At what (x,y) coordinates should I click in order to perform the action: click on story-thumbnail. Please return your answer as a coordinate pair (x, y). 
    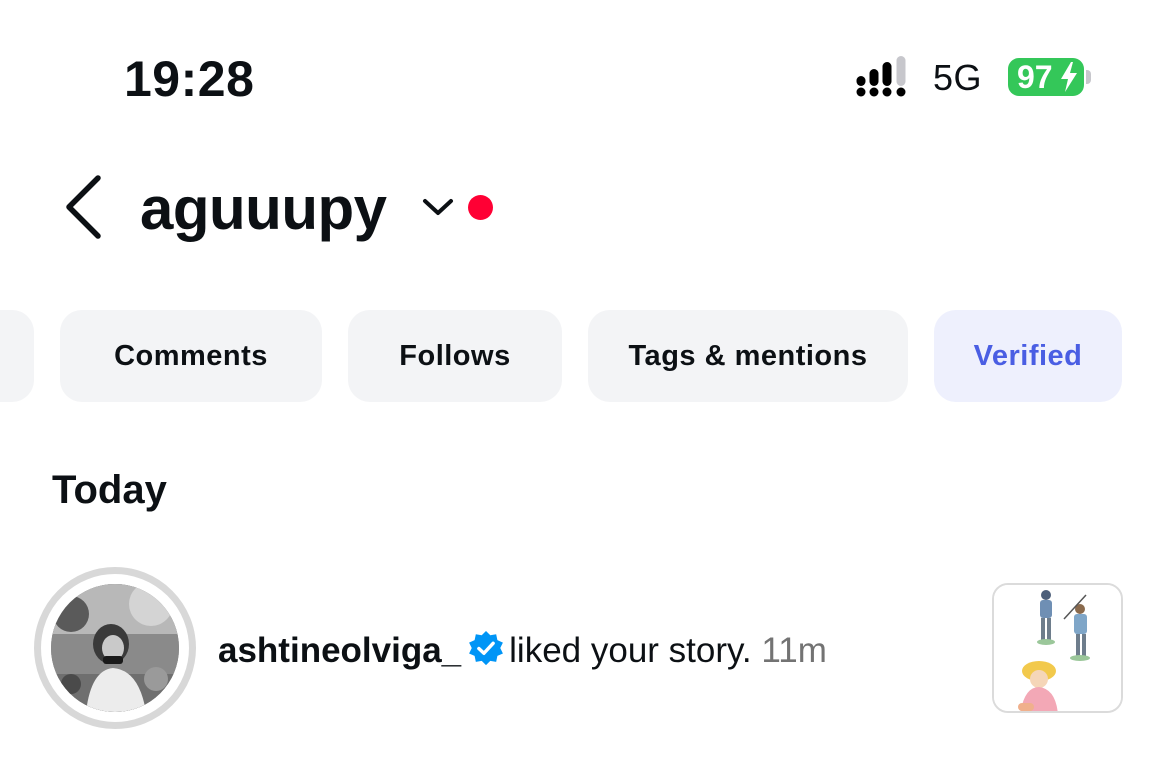
    Looking at the image, I should click on (1057, 648).